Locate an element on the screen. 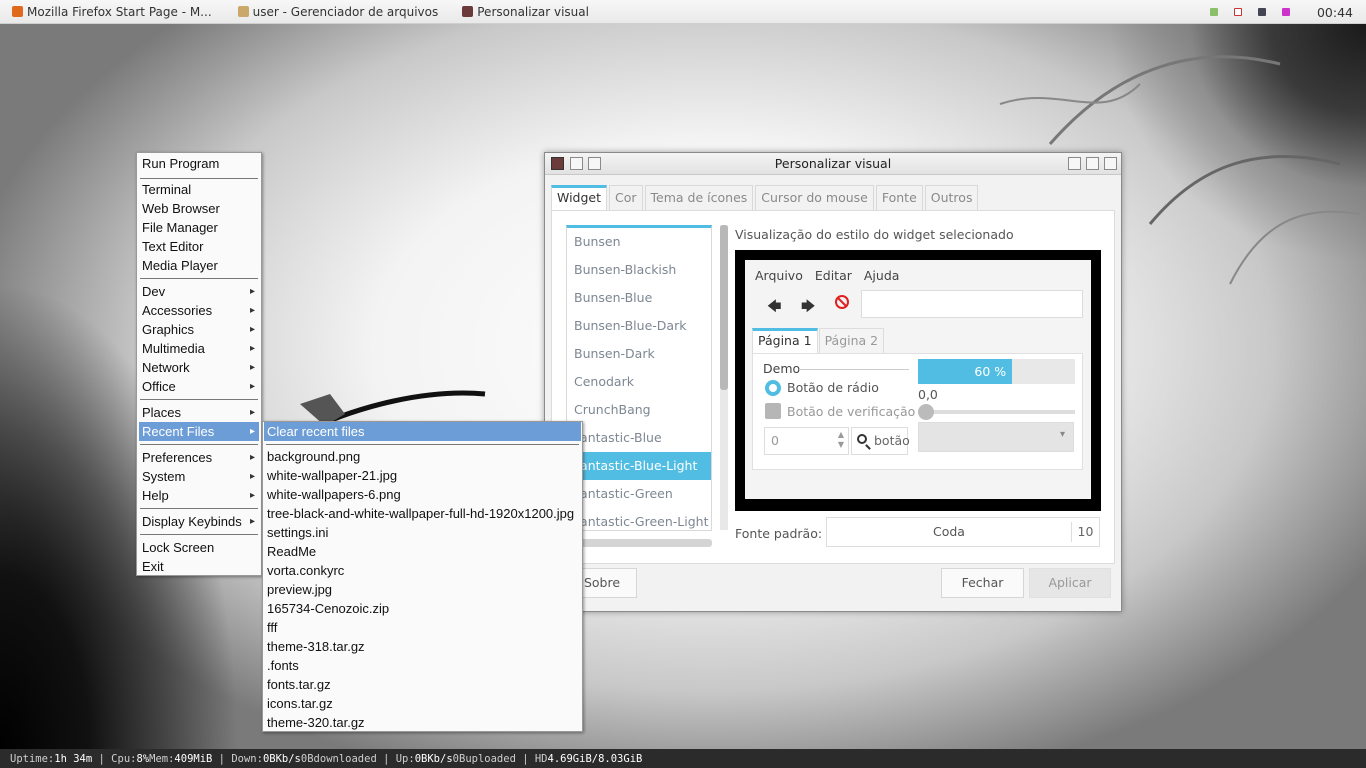  menu-lock-screen: Lock Screen is located at coordinates (199, 547).